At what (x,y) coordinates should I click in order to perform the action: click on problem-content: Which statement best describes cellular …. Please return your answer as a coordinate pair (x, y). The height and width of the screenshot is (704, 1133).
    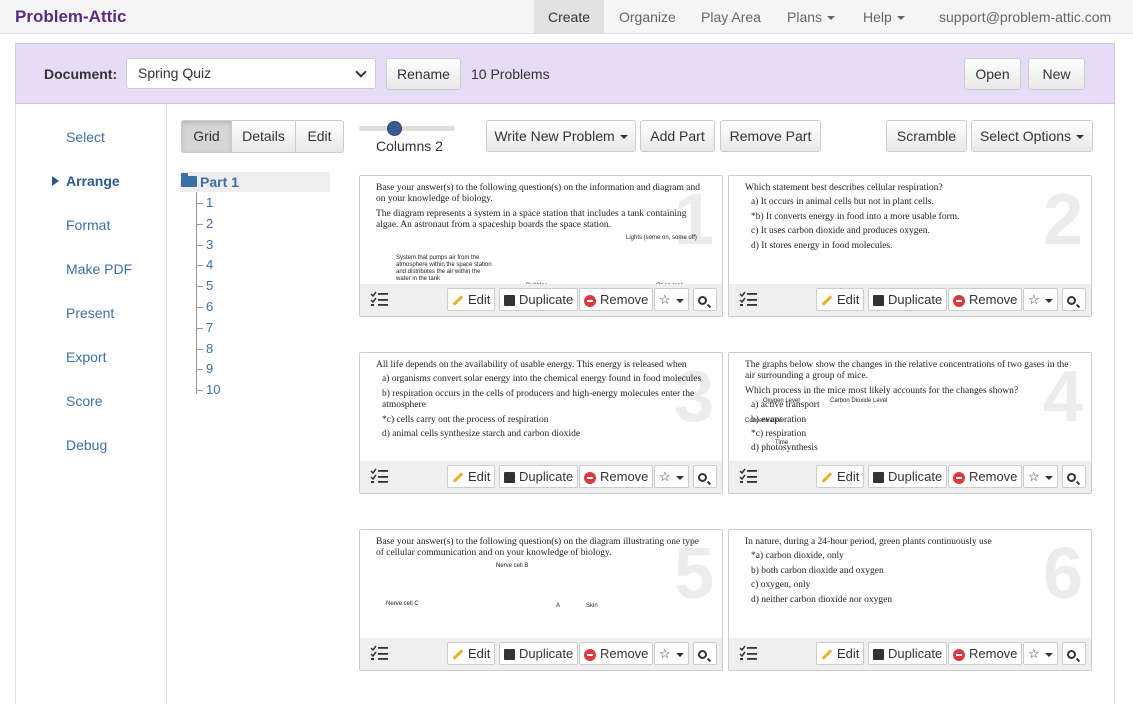
    Looking at the image, I should click on (910, 219).